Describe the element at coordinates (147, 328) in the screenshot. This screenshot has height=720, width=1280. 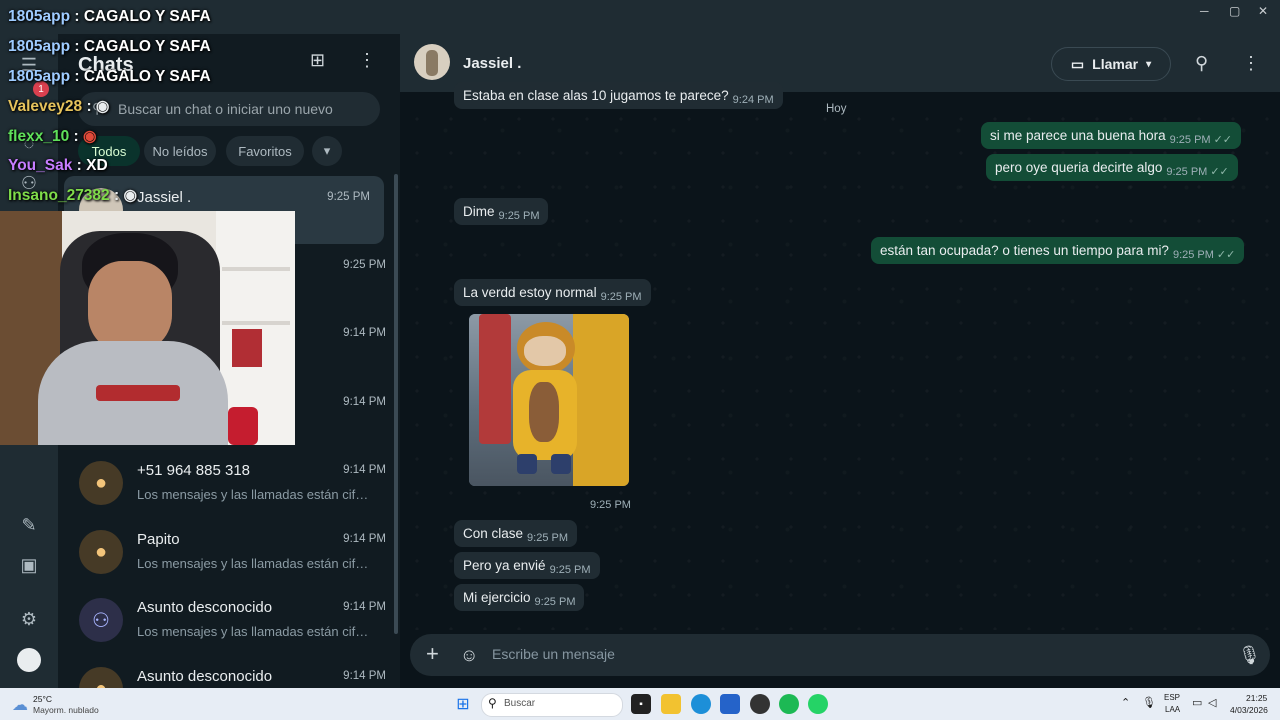
I see `webcam-overlay` at that location.